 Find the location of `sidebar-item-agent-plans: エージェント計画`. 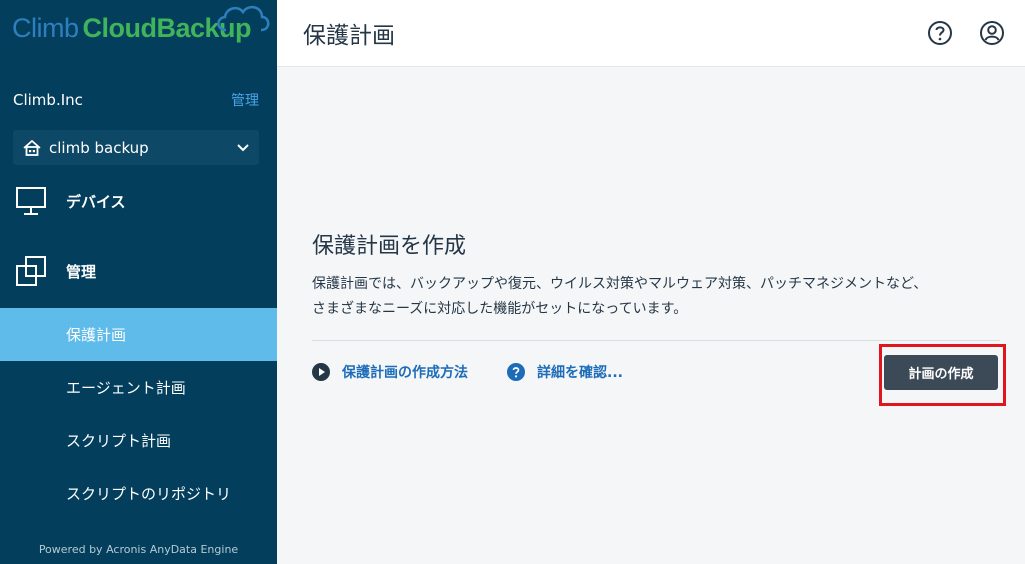

sidebar-item-agent-plans: エージェント計画 is located at coordinates (138, 387).